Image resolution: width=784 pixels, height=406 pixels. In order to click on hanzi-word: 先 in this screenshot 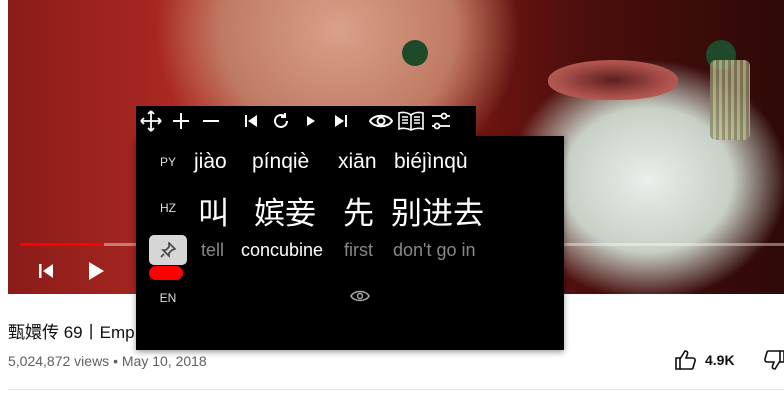, I will do `click(358, 210)`.